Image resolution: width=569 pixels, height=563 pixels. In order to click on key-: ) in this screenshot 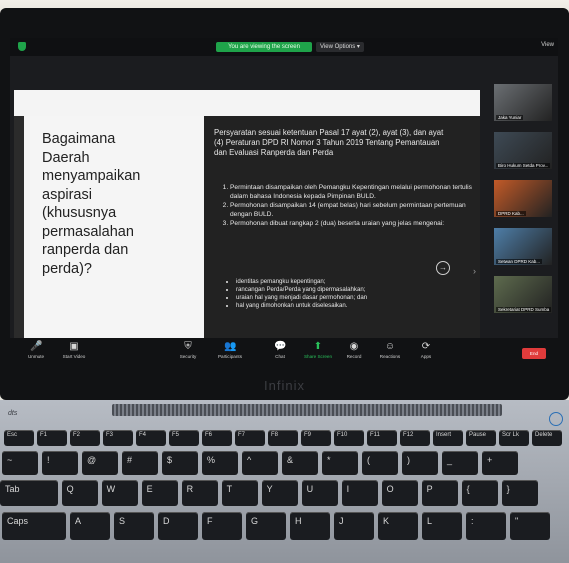, I will do `click(420, 463)`.